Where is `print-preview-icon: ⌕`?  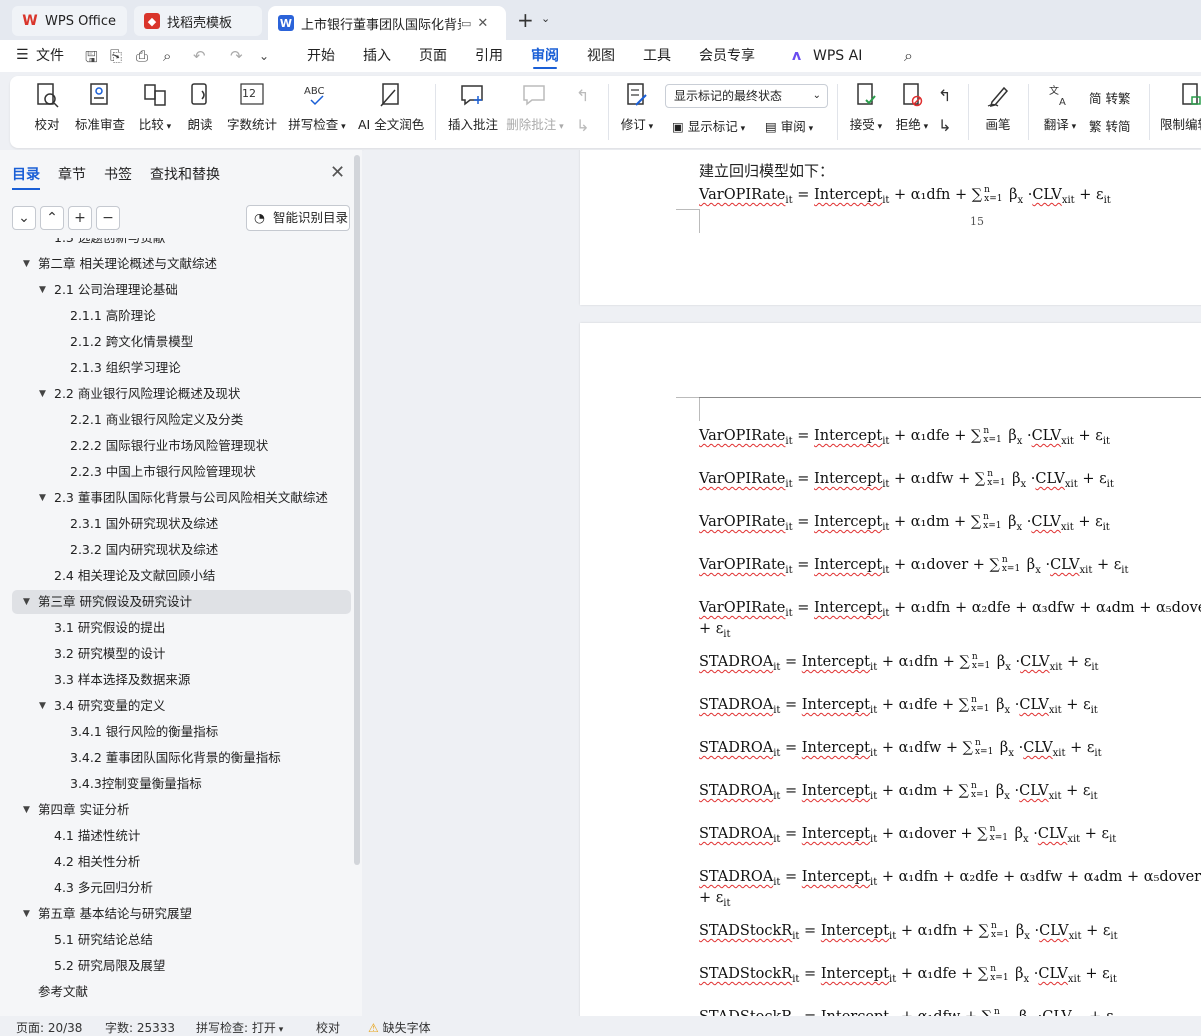
print-preview-icon: ⌕ is located at coordinates (167, 56).